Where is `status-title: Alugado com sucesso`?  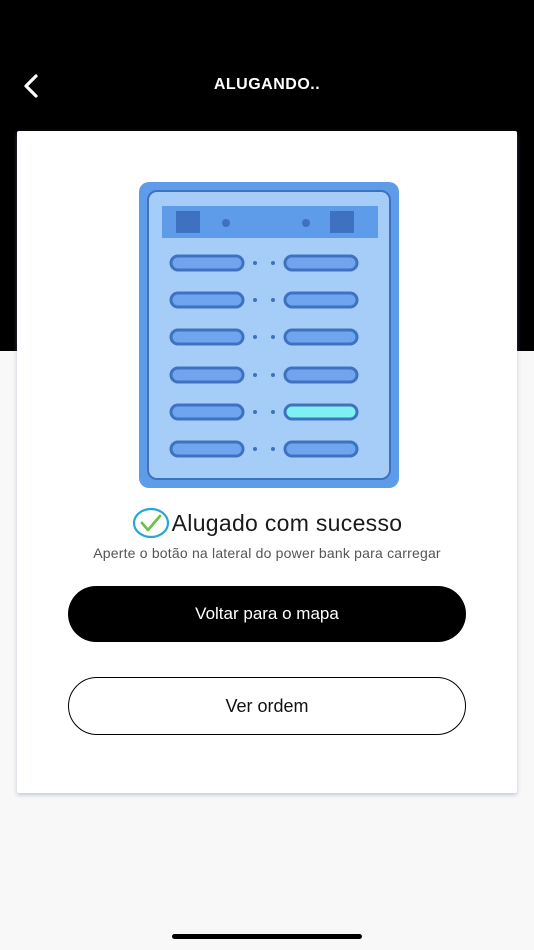 status-title: Alugado com sucesso is located at coordinates (287, 522).